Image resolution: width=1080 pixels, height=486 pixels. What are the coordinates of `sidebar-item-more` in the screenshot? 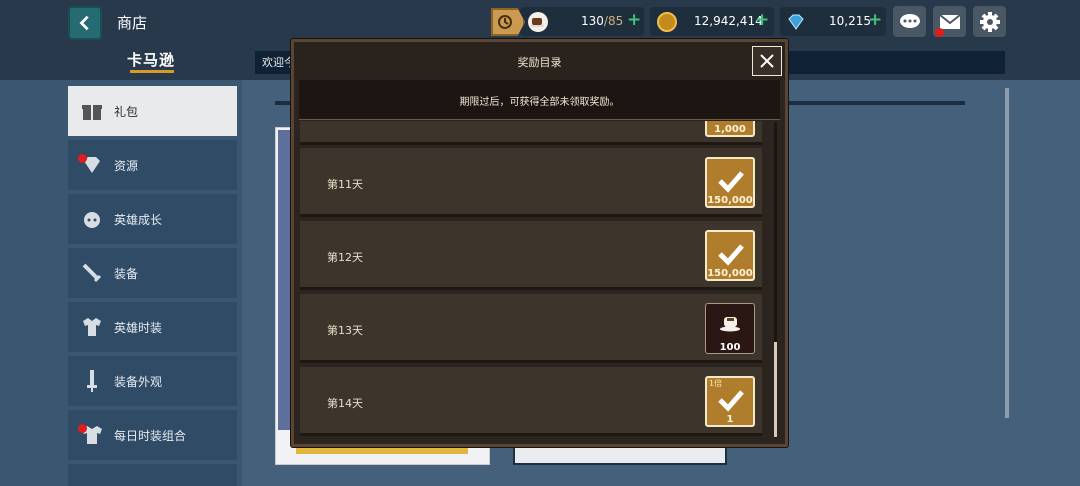 It's located at (152, 475).